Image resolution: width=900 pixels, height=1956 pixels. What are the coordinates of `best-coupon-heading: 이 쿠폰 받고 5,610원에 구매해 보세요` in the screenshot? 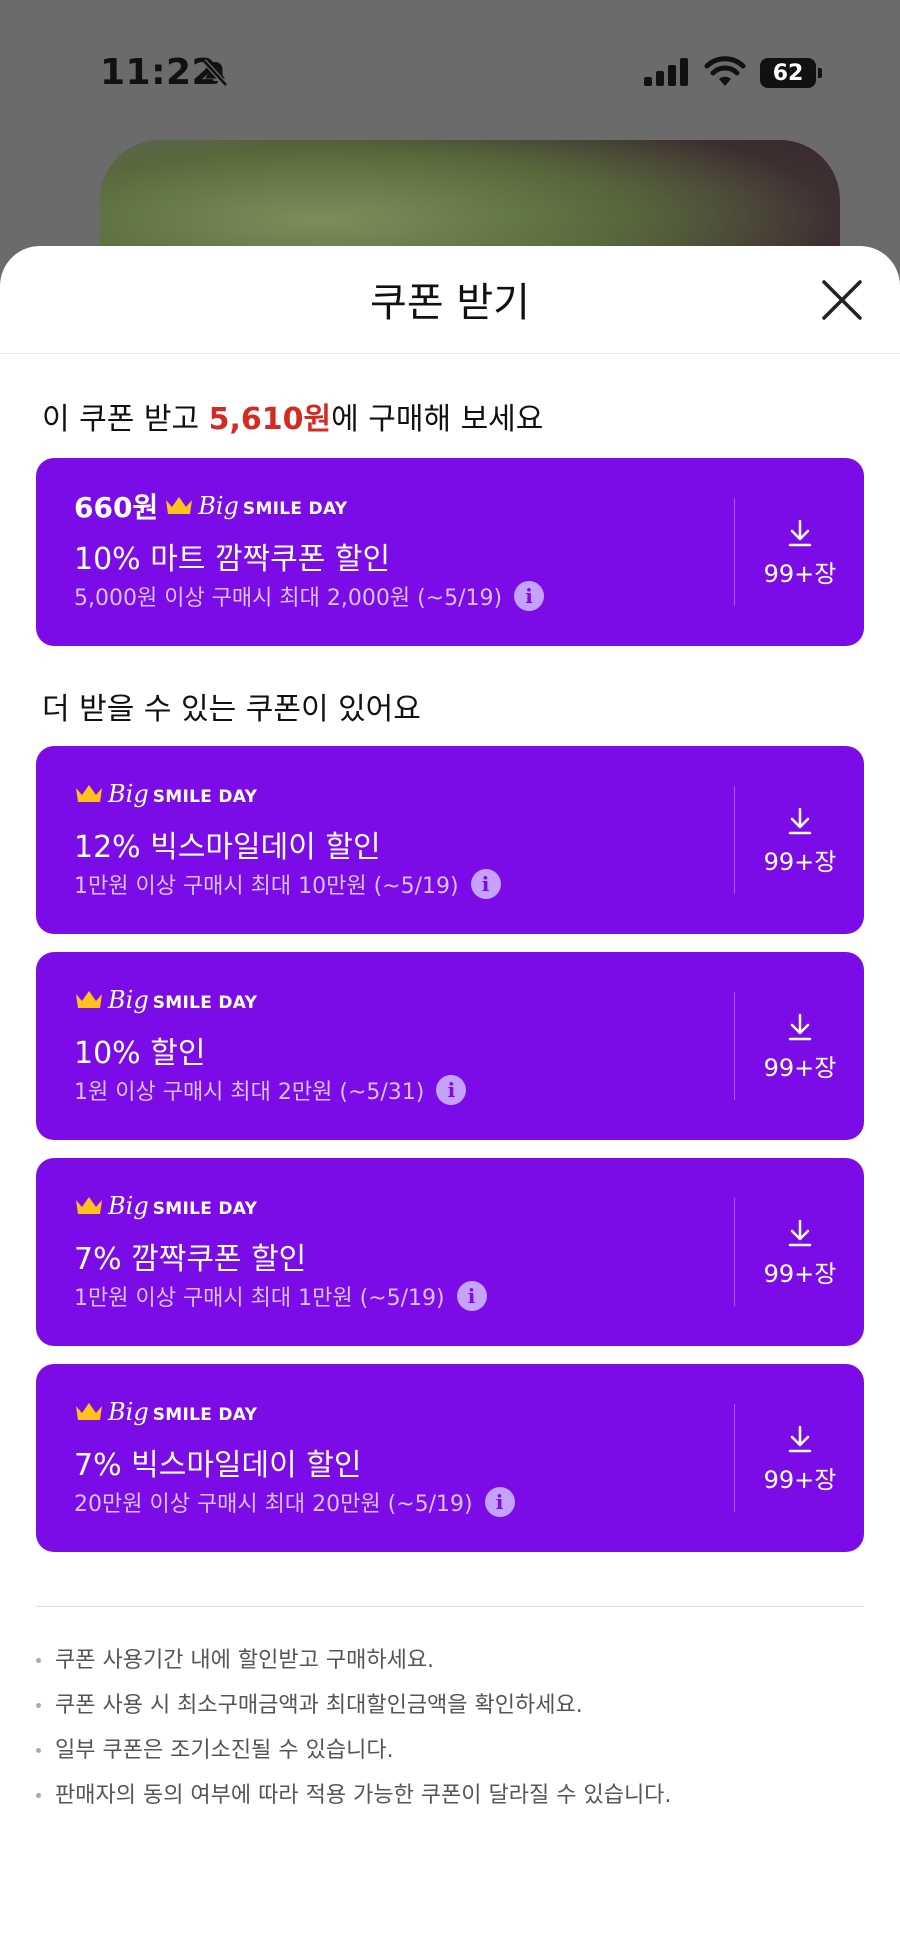 It's located at (292, 416).